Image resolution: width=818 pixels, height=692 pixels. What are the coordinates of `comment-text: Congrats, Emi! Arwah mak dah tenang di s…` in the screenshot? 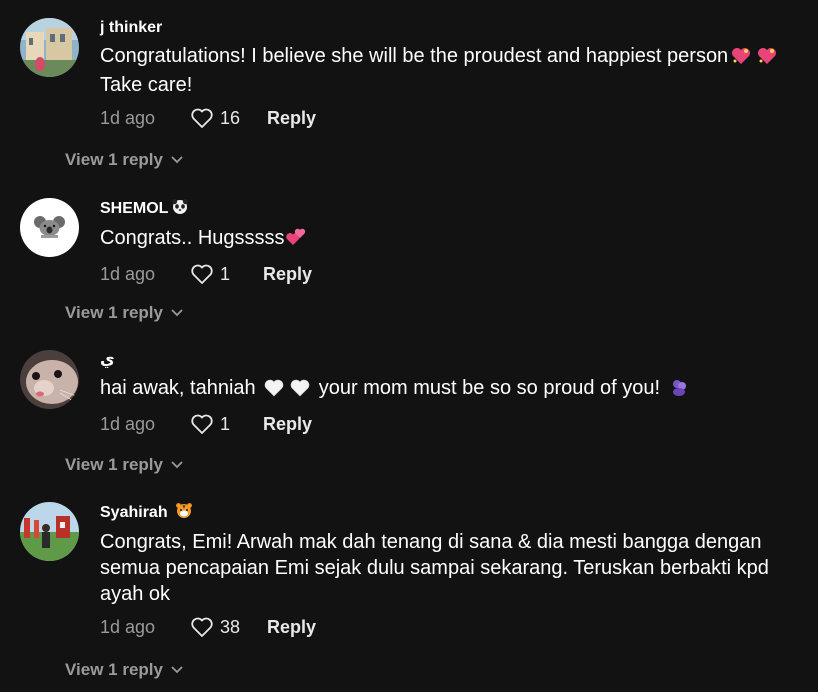 It's located at (445, 568).